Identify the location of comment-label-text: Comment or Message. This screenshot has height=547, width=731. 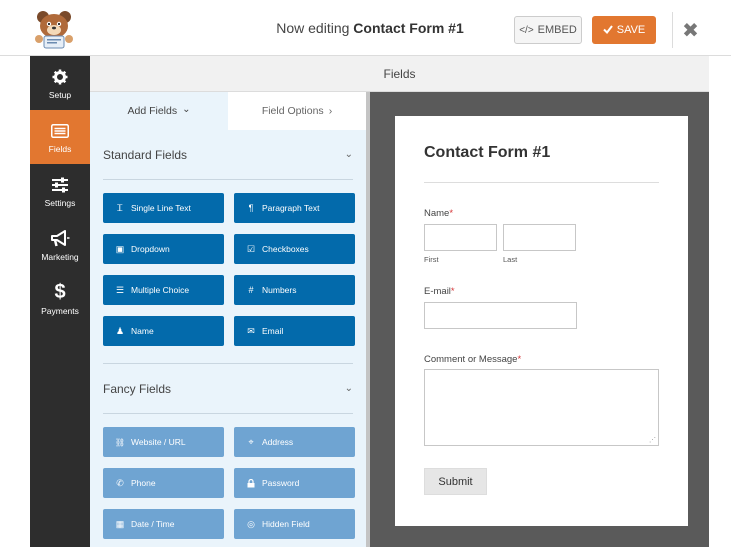
(471, 359).